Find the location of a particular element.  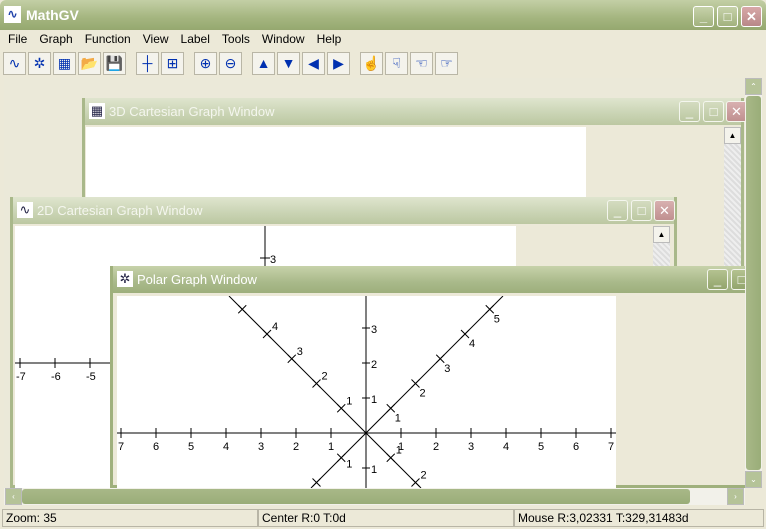

move-up-button: ▲ is located at coordinates (263, 63).